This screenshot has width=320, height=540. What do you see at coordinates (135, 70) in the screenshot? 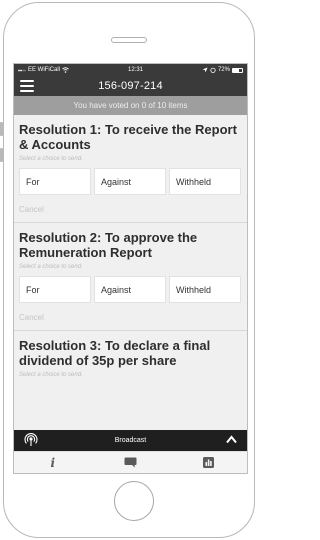
I see `clock-label: 12:31` at bounding box center [135, 70].